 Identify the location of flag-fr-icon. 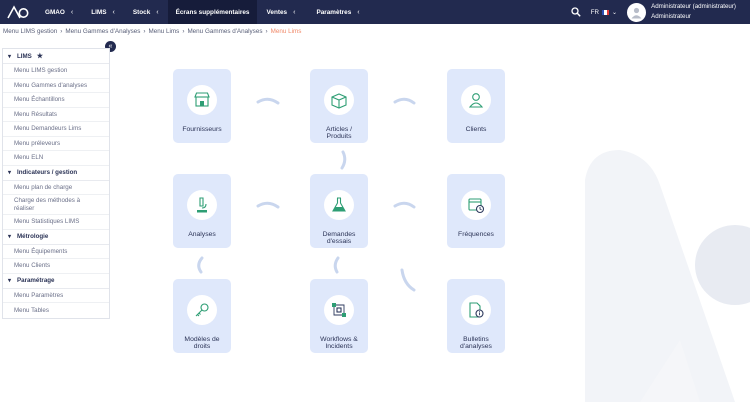
(606, 12).